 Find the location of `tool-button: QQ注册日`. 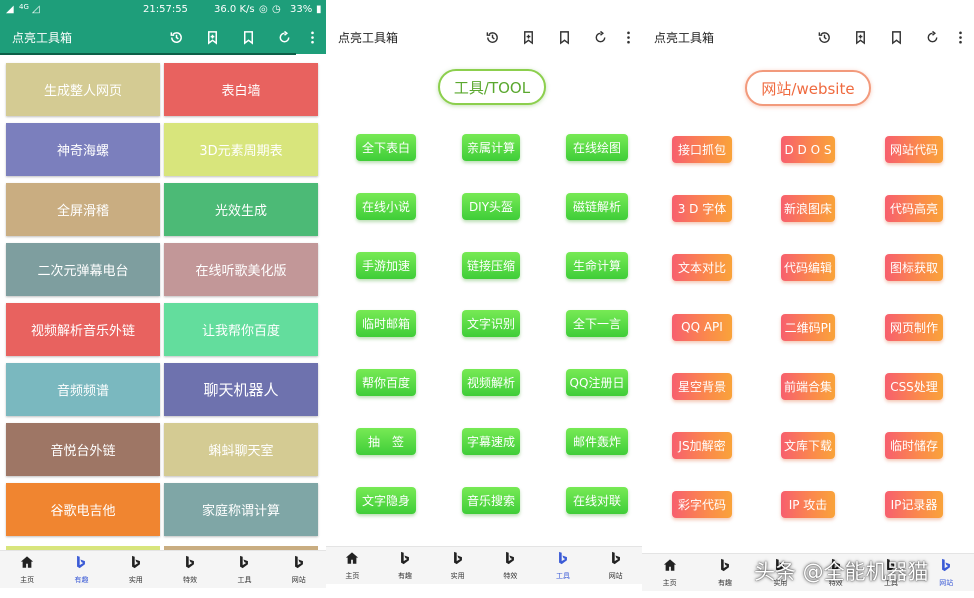

tool-button: QQ注册日 is located at coordinates (597, 383).